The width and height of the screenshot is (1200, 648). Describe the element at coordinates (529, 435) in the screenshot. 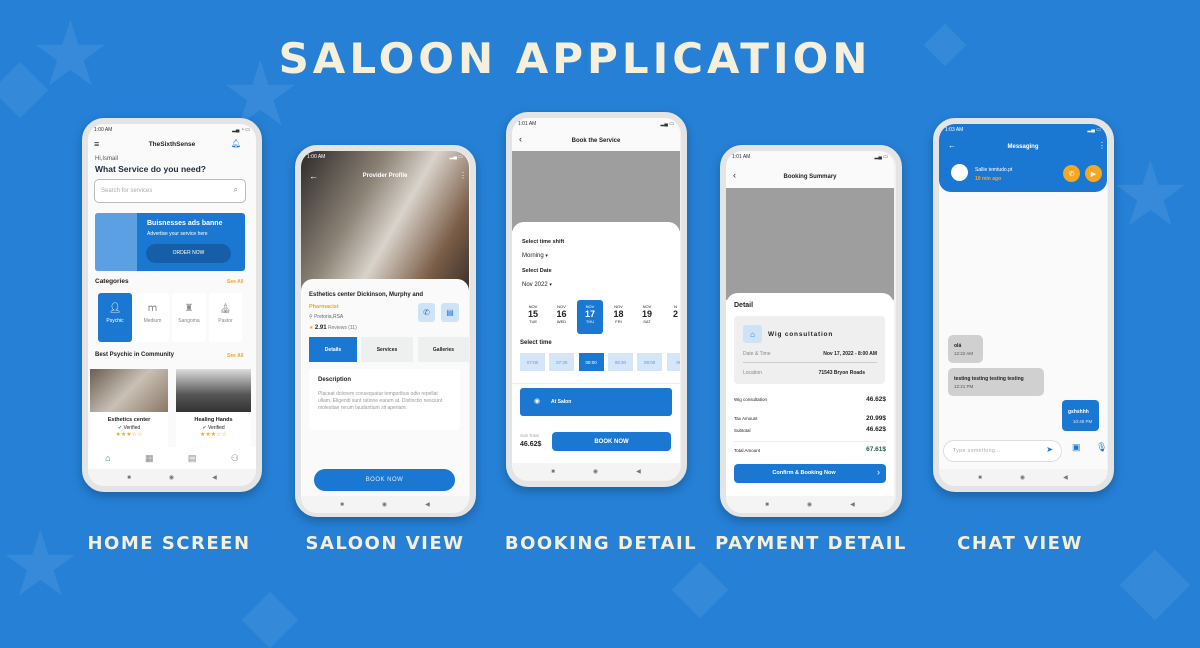

I see `subtotal-label: Sub Total` at that location.